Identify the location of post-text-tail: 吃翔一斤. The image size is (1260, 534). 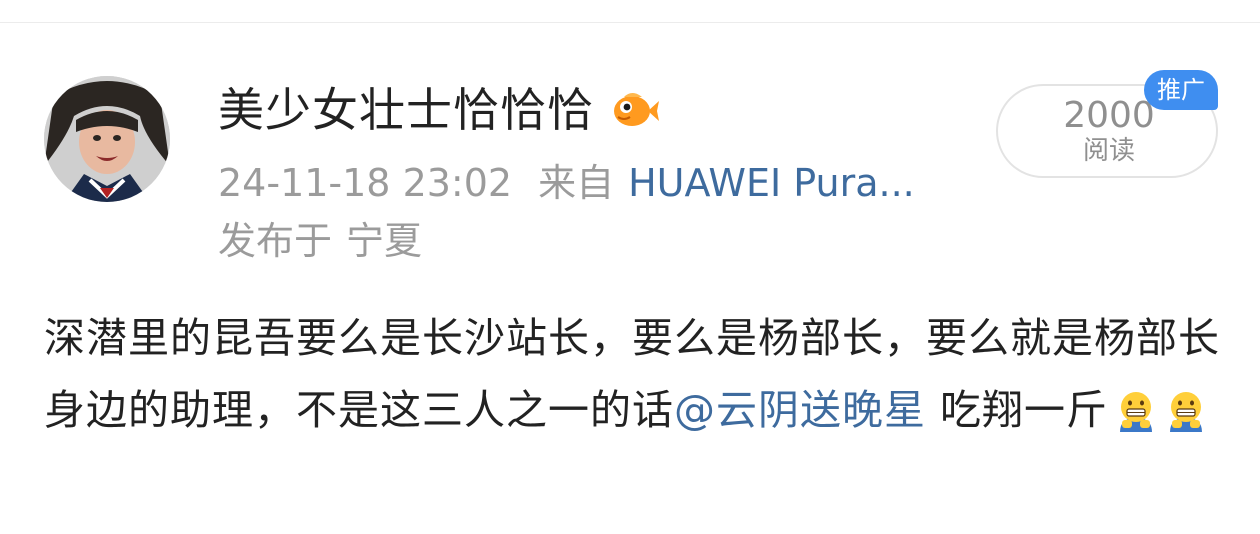
(1024, 410).